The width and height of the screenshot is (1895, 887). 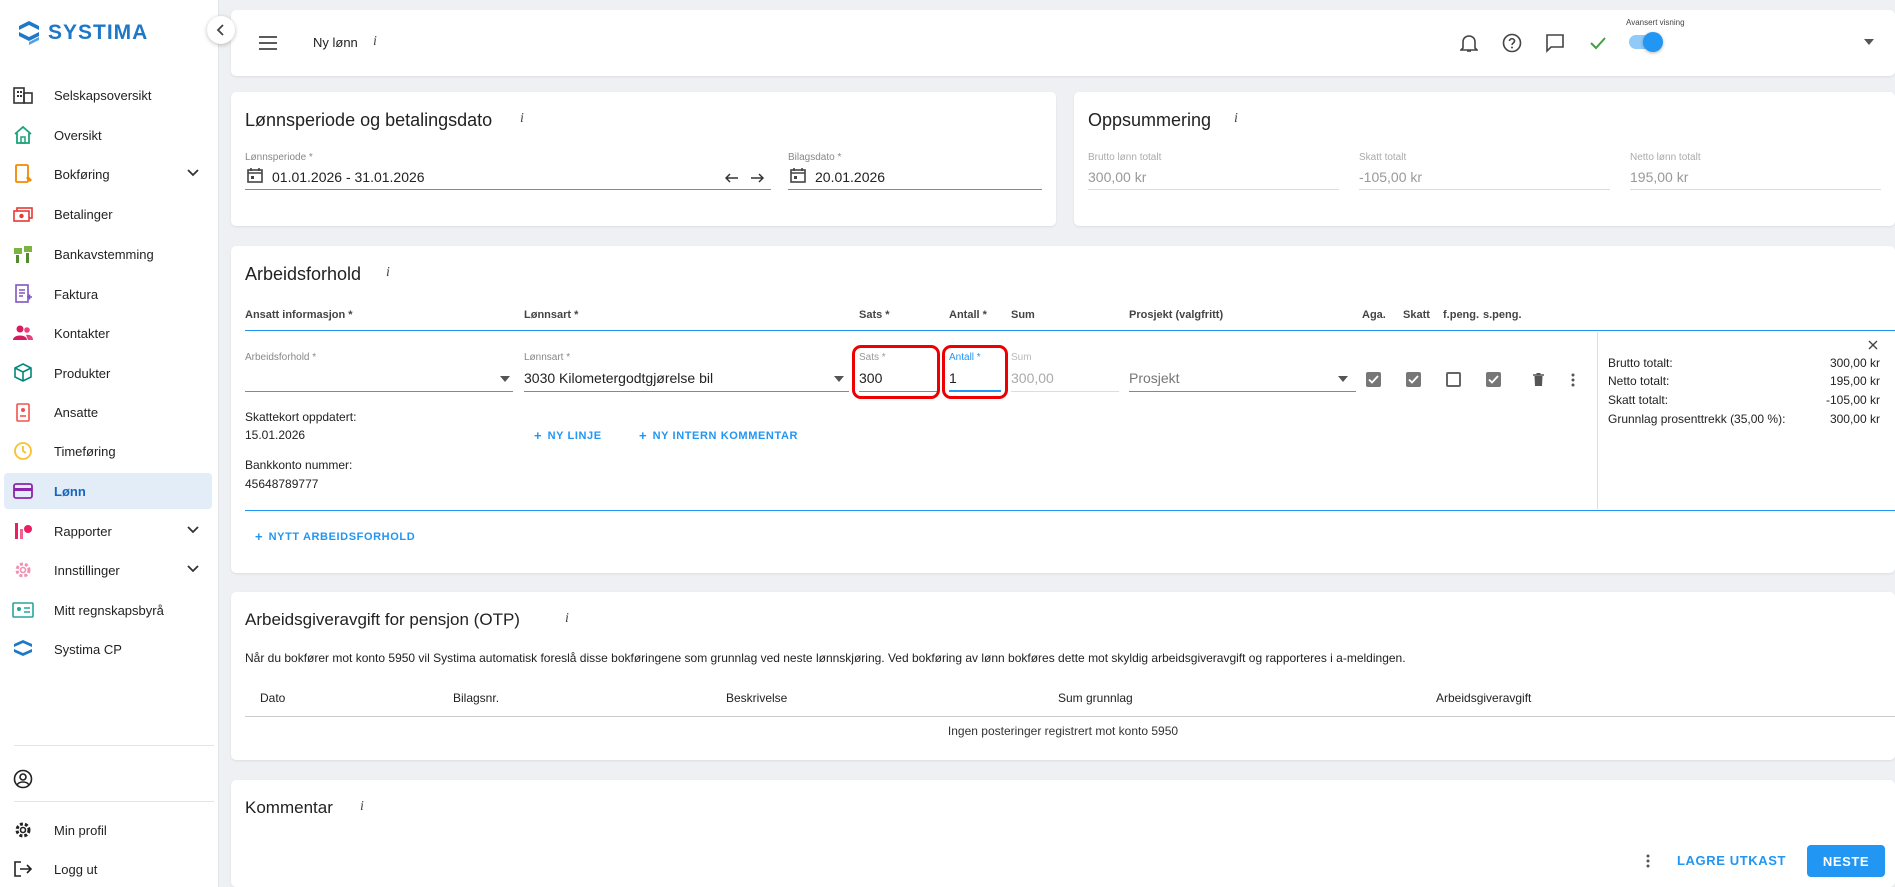 I want to click on sidebar-item-label: Oversikt, so click(x=78, y=135).